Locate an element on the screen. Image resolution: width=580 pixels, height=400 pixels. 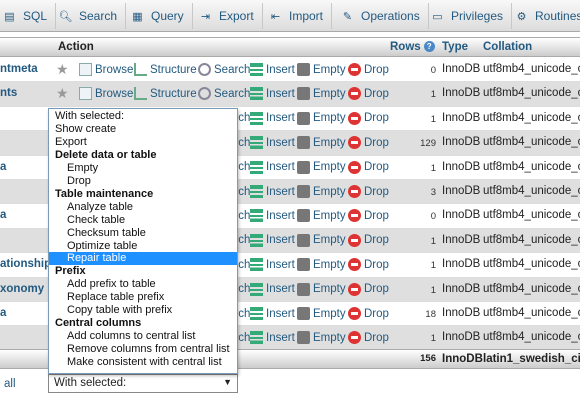
tab-export: ⇥ Export is located at coordinates (227, 16).